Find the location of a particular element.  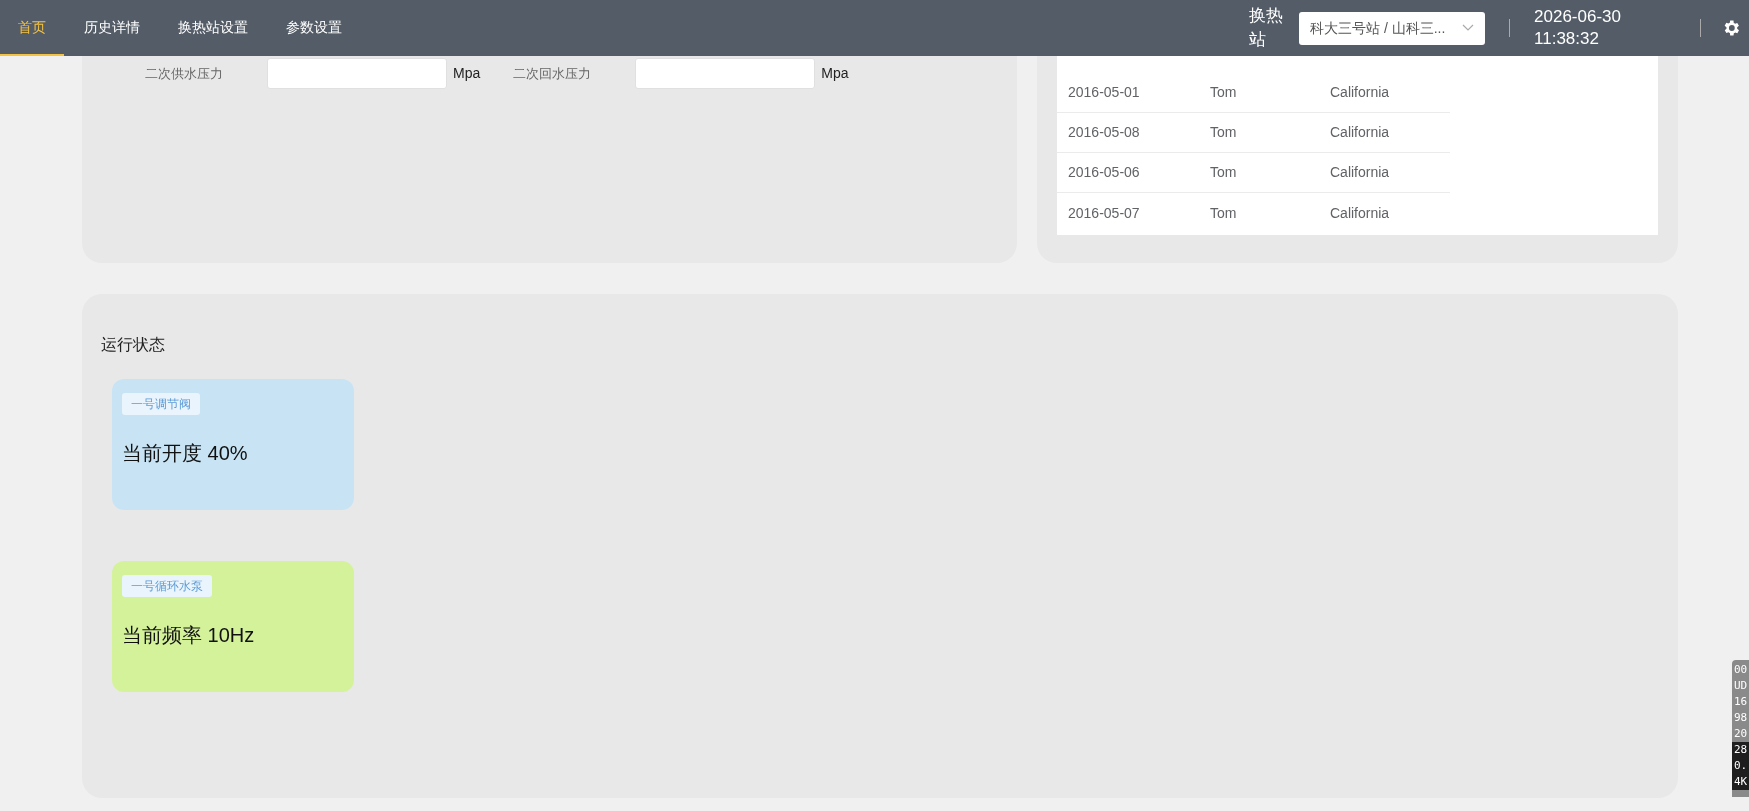

value-text: 当前开度 40% is located at coordinates (185, 453).